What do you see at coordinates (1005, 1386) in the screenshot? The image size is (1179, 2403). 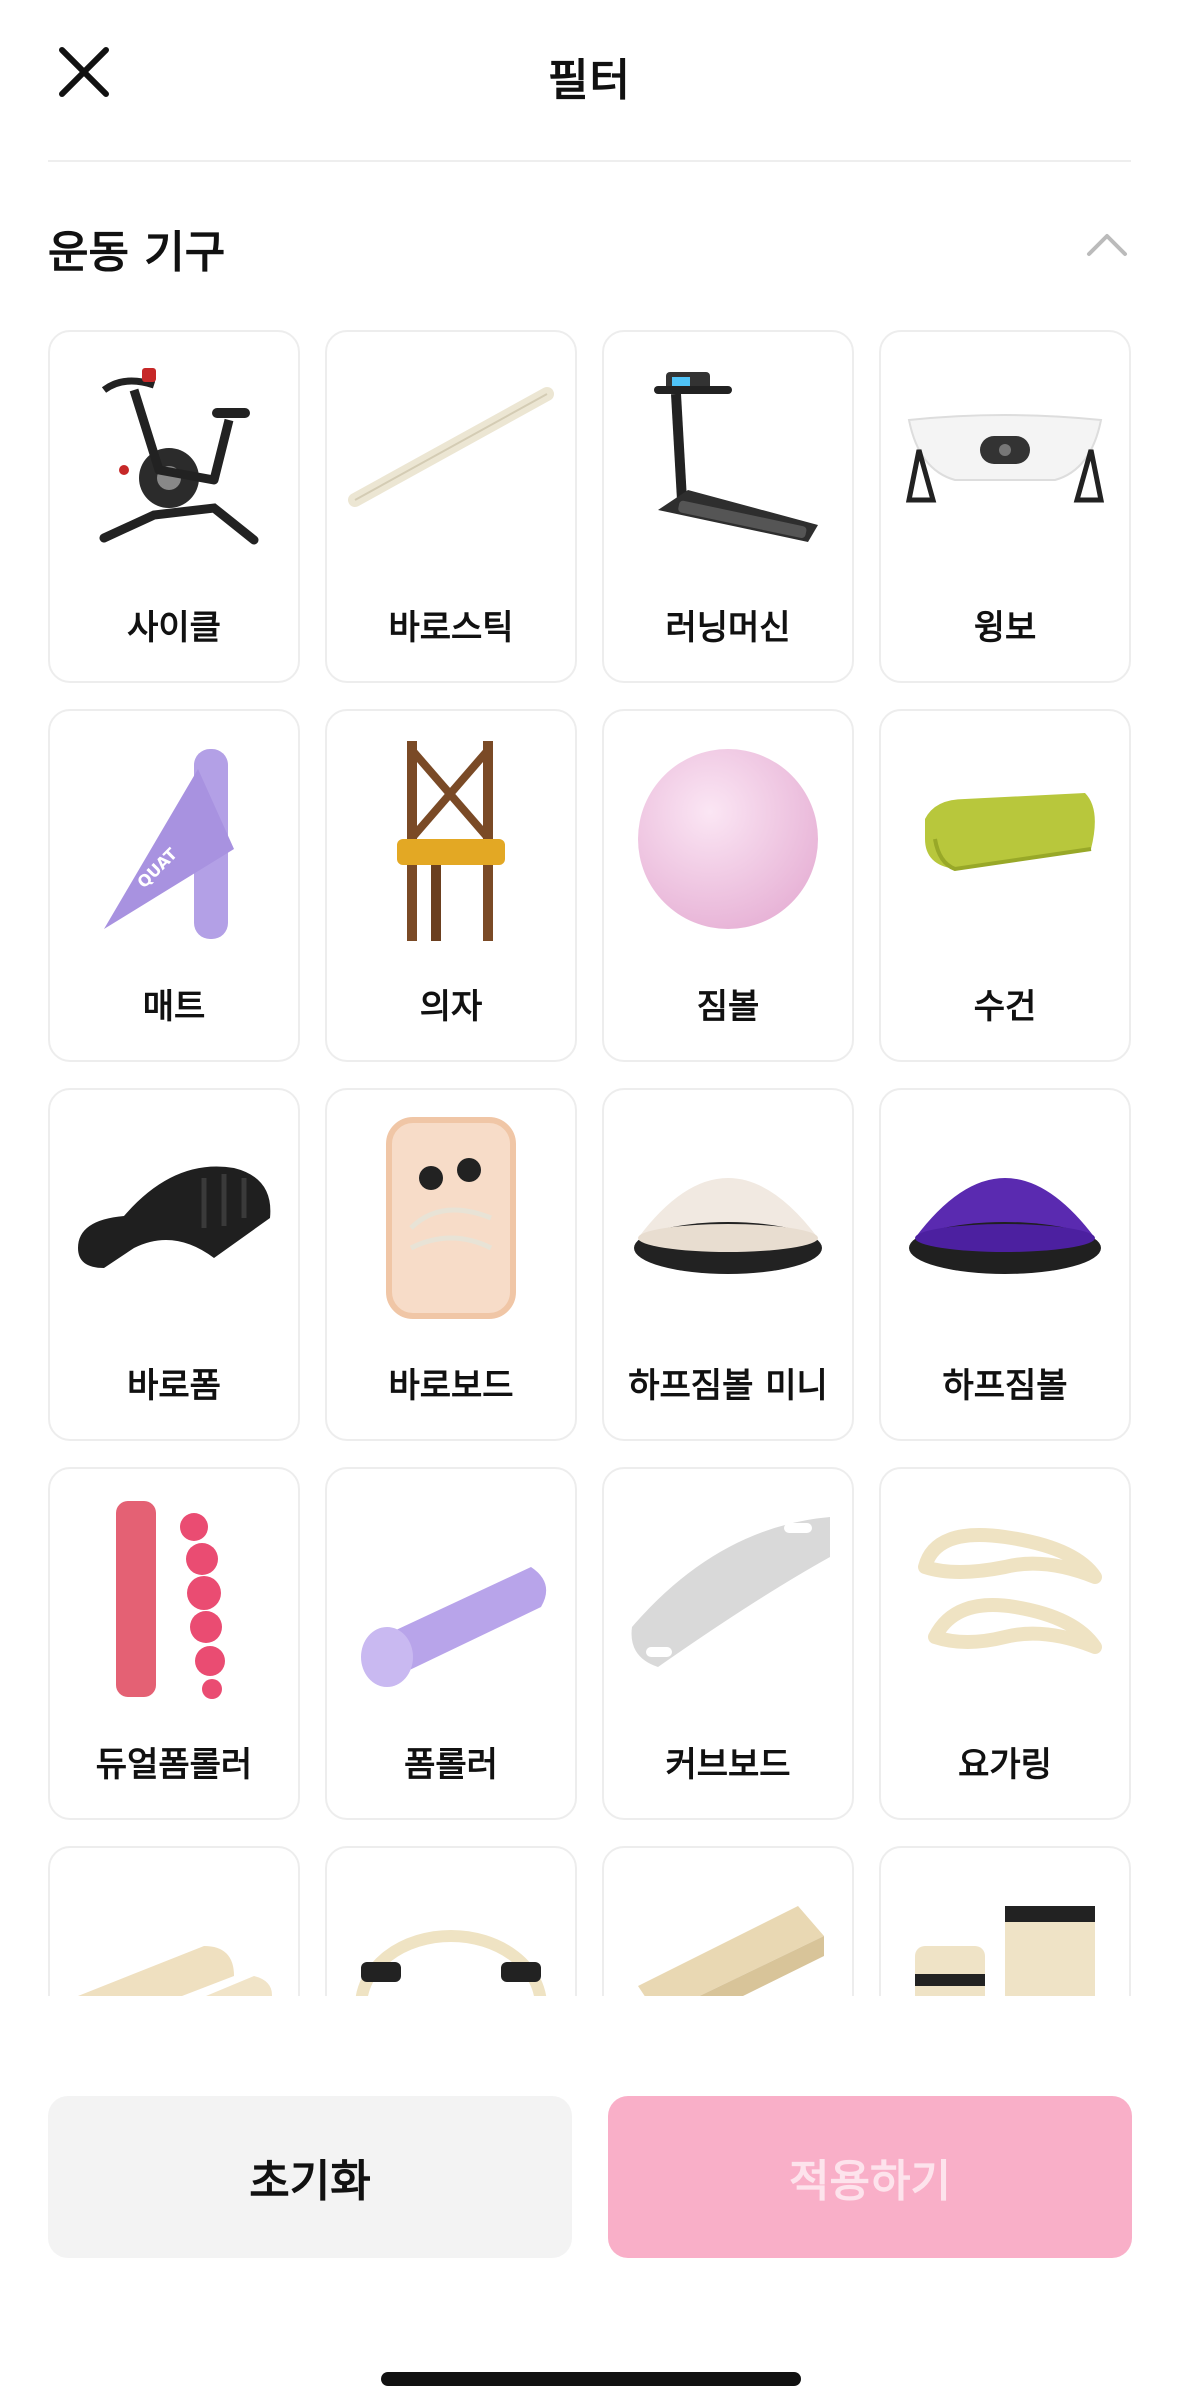 I see `equipment-label: 하프짐볼` at bounding box center [1005, 1386].